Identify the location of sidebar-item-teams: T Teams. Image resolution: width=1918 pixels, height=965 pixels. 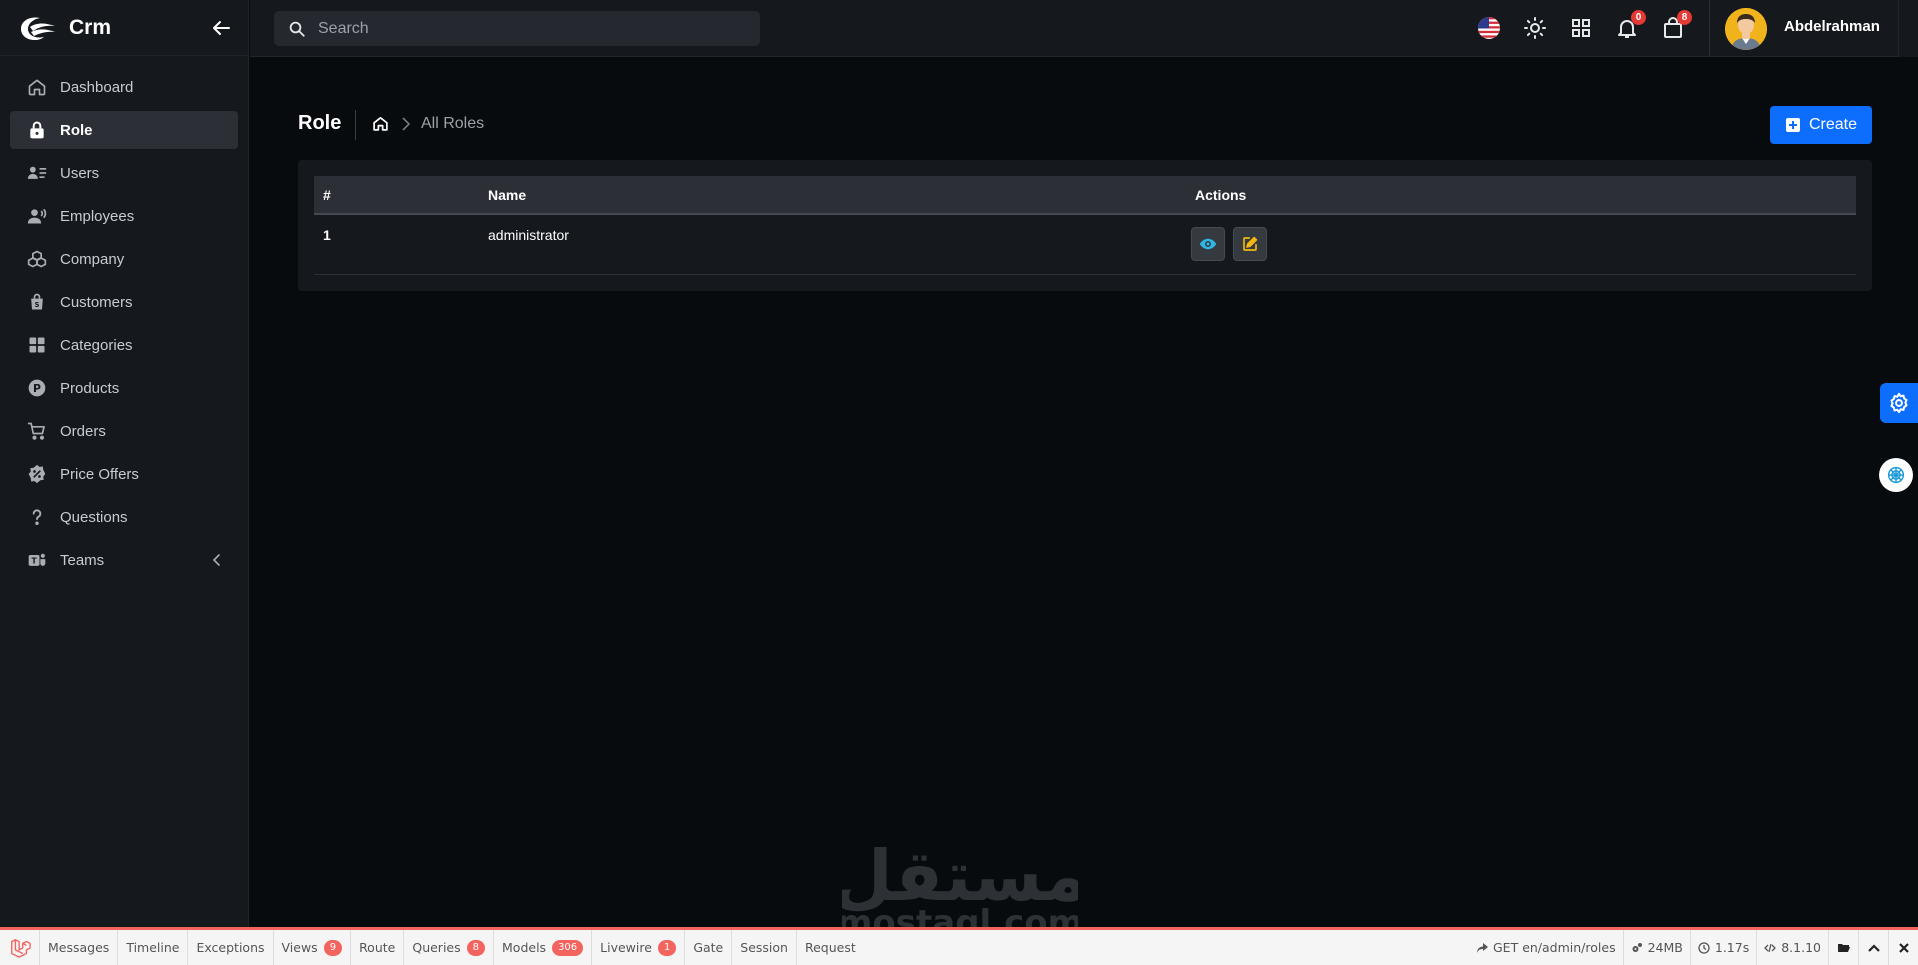
(124, 560).